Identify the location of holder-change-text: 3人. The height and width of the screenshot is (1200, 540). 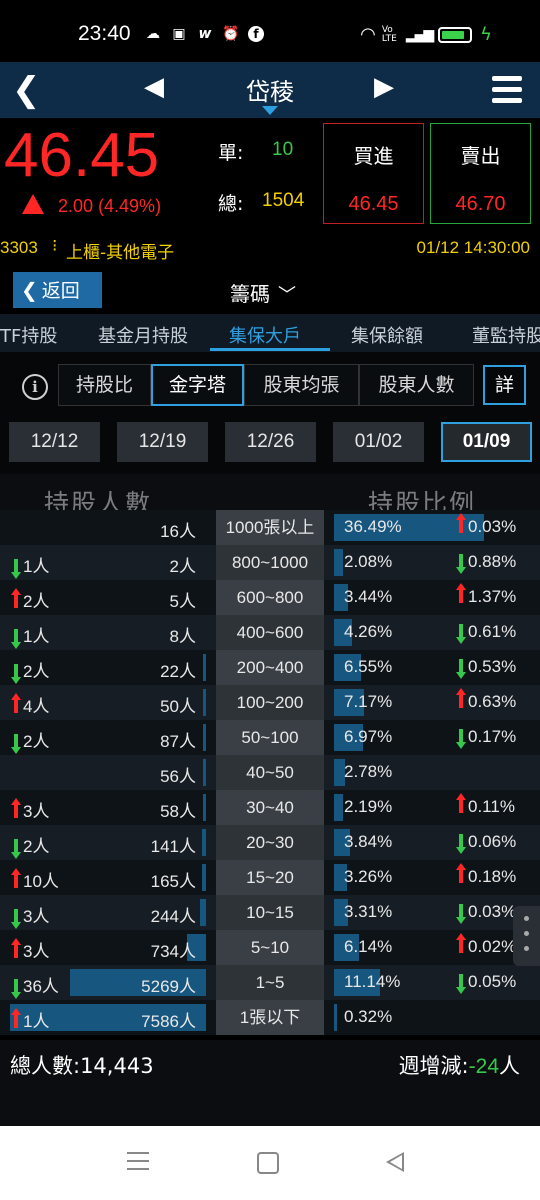
(36, 811).